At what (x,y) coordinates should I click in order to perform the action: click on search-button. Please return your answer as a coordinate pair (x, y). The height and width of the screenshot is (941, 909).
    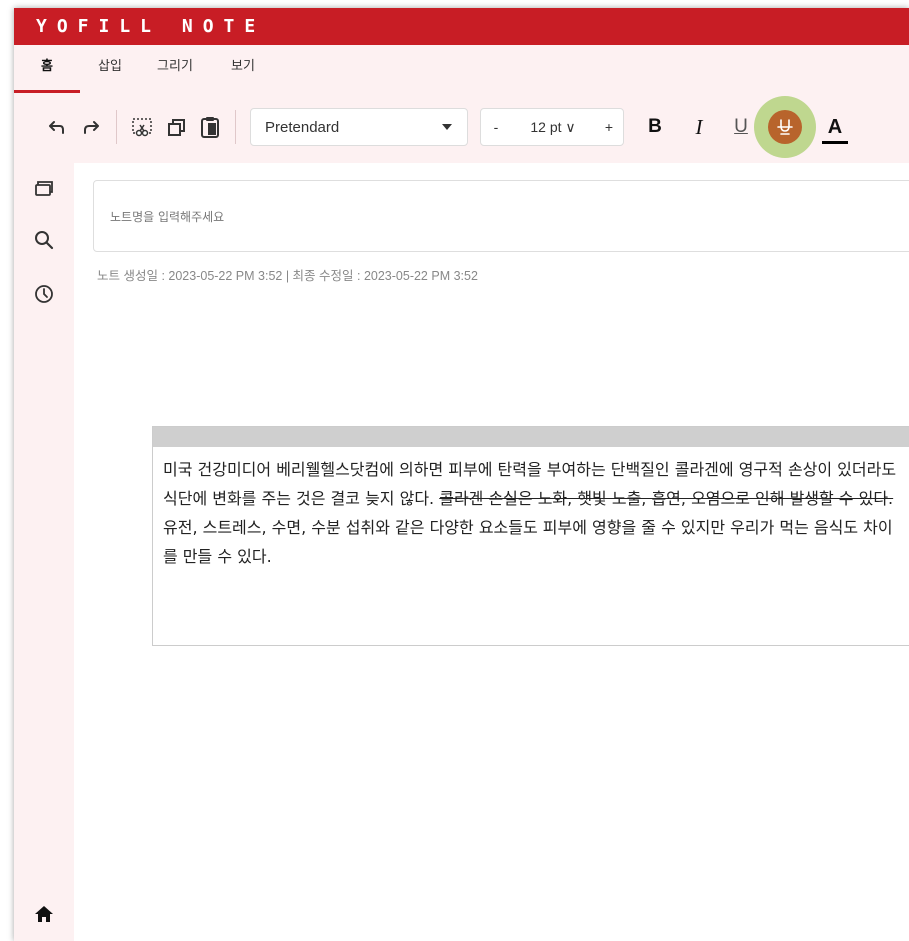
    Looking at the image, I should click on (44, 240).